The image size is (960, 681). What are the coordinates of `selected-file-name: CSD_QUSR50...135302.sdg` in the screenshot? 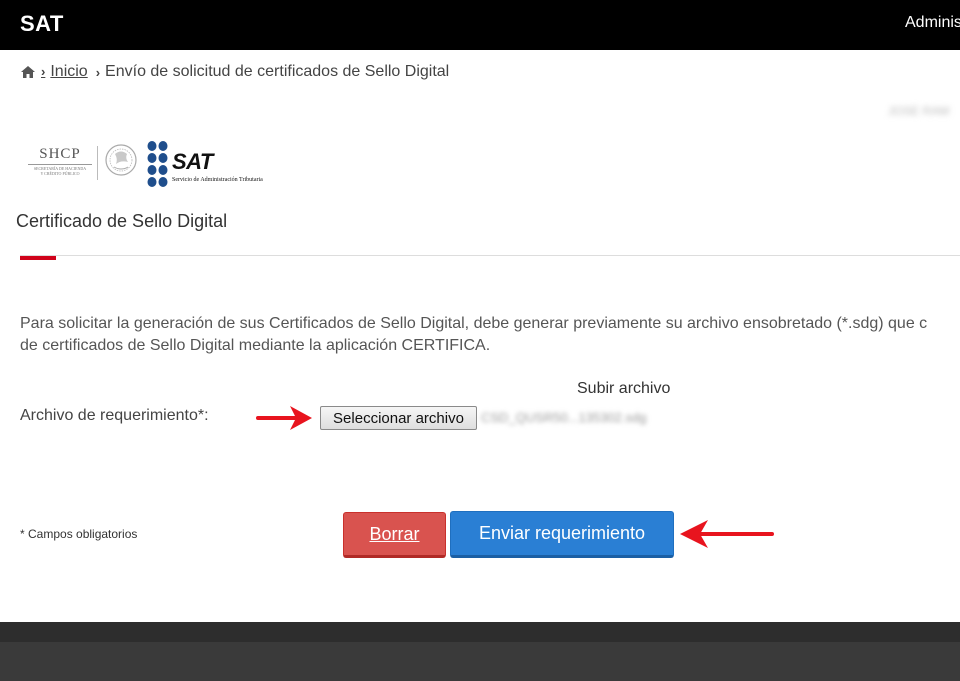 It's located at (564, 417).